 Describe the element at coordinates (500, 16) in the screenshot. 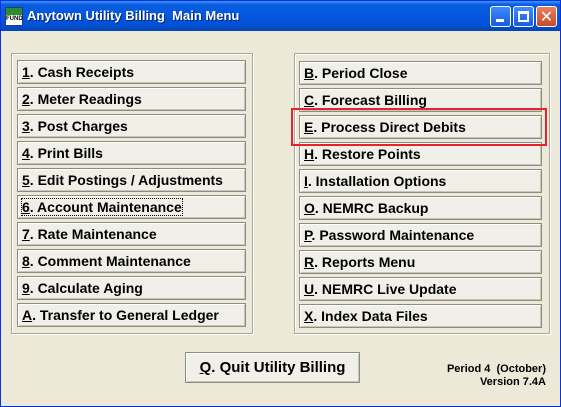

I see `minimize-button` at that location.